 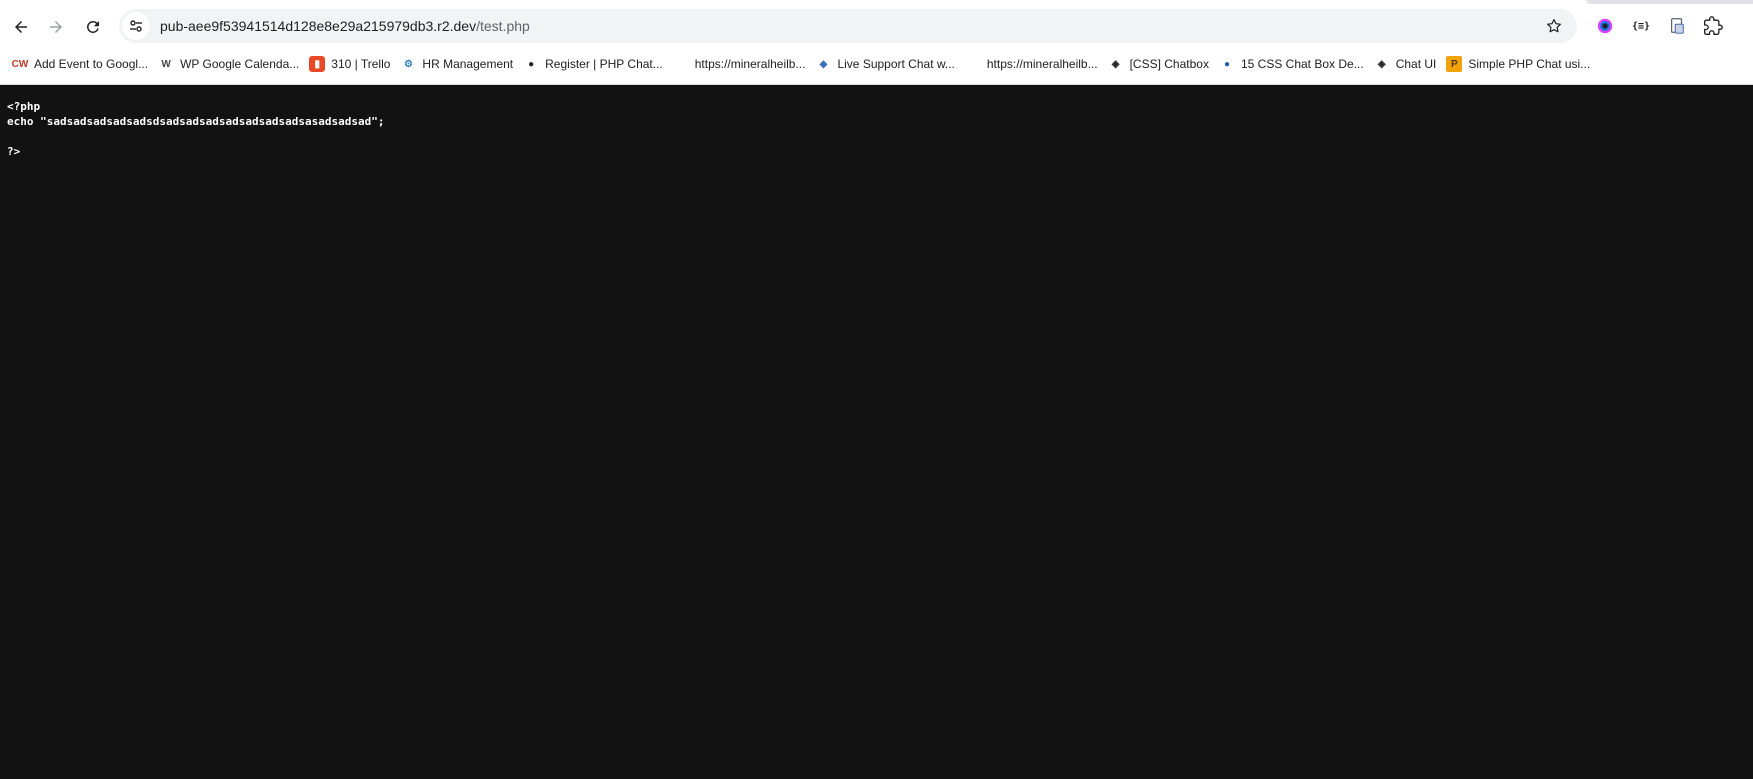 I want to click on bookmark-item: ◈ Chat UI, so click(x=1407, y=64).